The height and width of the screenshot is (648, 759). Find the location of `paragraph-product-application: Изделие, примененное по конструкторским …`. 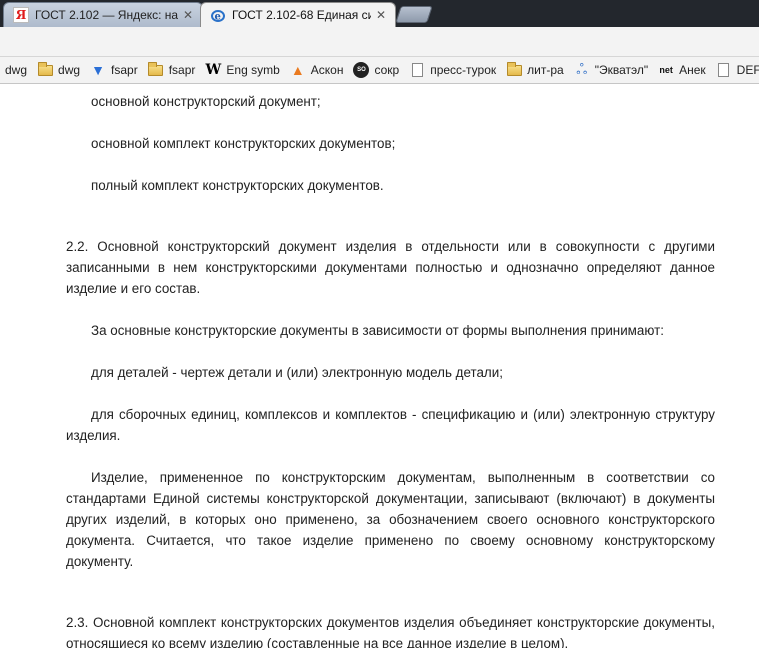

paragraph-product-application: Изделие, примененное по конструкторским … is located at coordinates (390, 519).